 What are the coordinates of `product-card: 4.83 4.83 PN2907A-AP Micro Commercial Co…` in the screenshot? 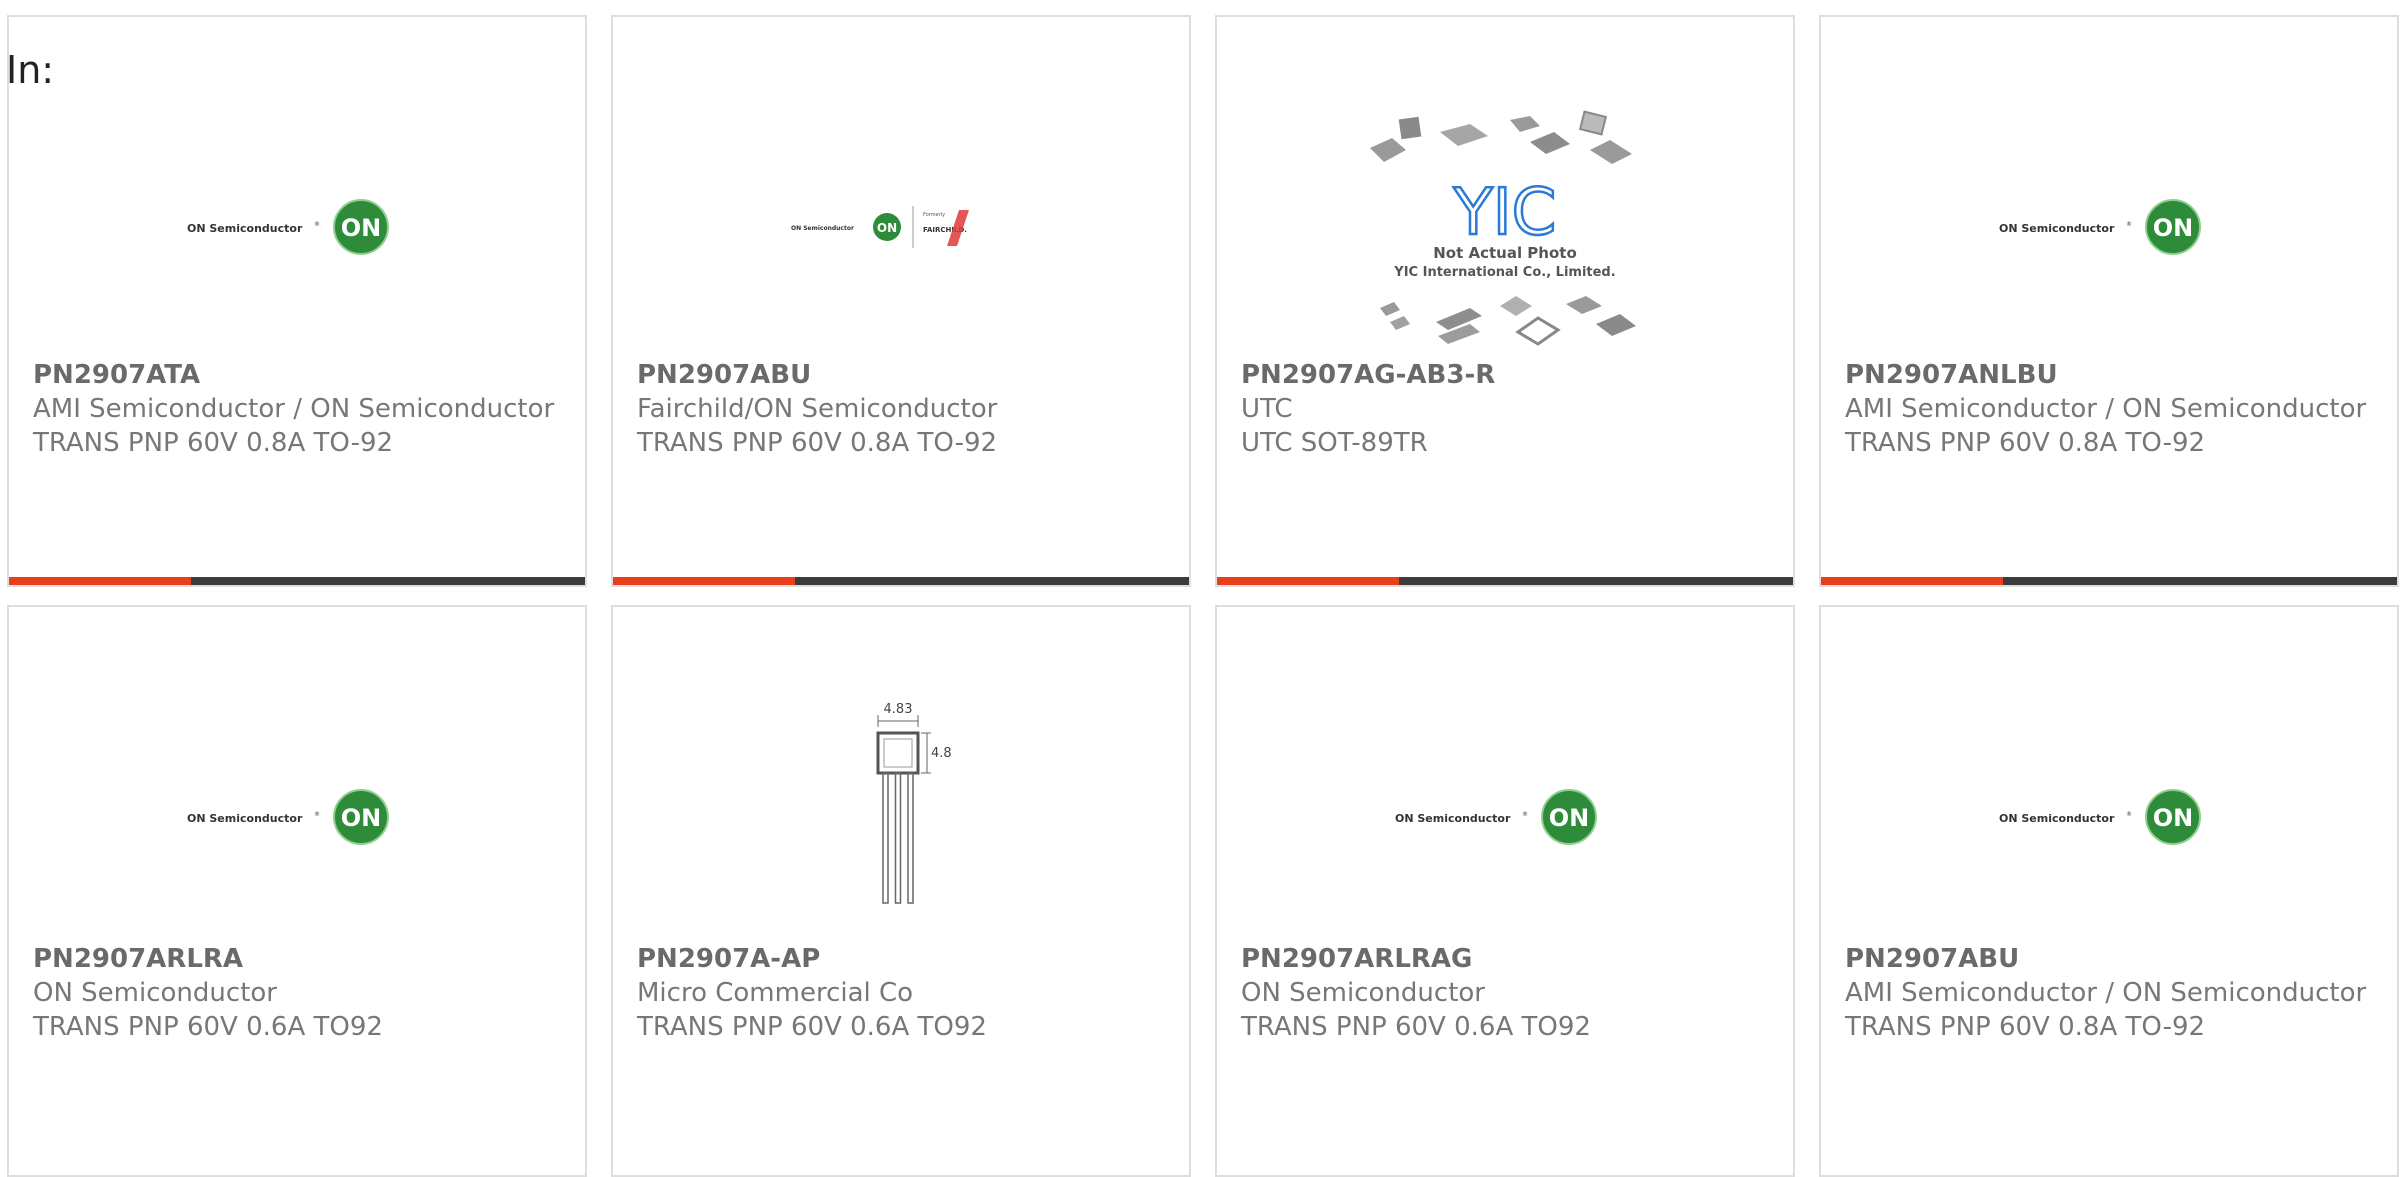 It's located at (901, 891).